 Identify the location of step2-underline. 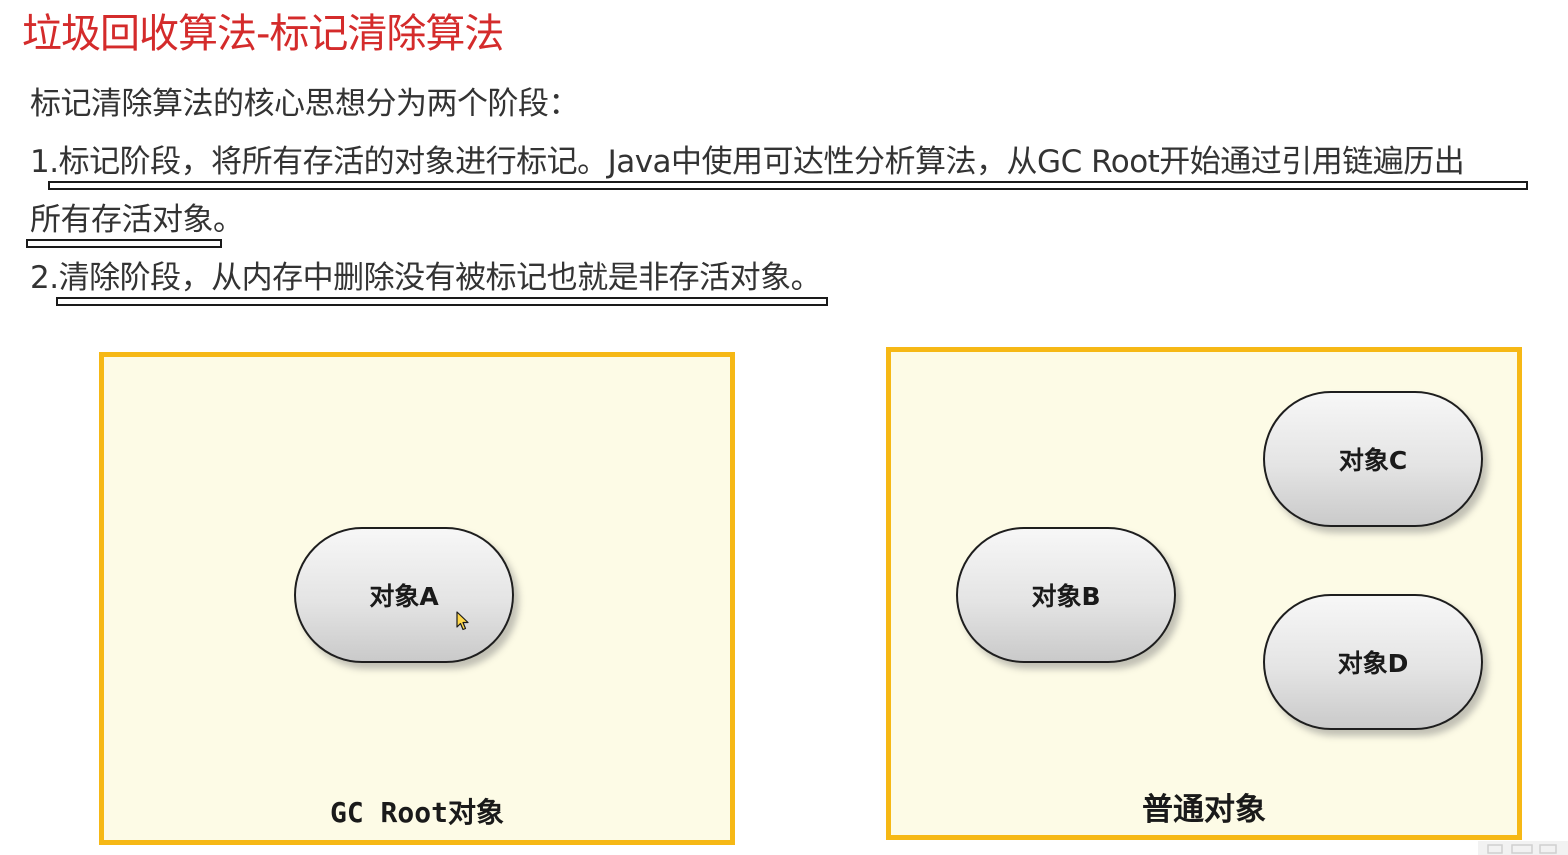
(442, 301).